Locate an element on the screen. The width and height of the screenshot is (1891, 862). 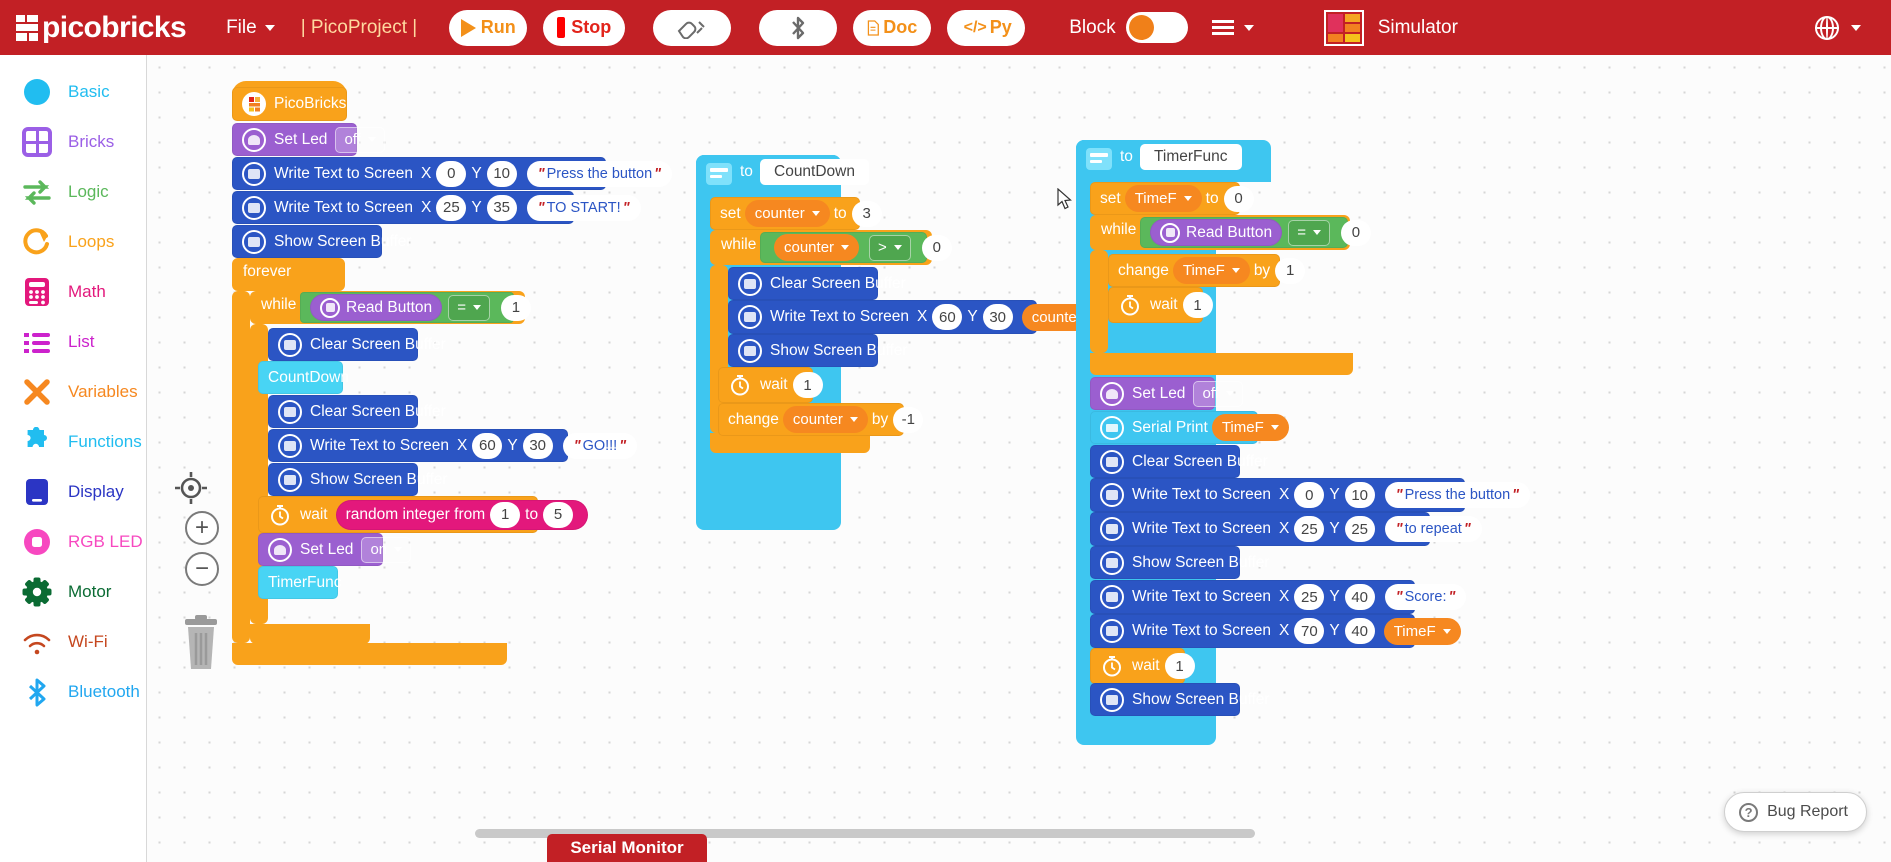
text-value-field: " Score: " is located at coordinates (1425, 597).